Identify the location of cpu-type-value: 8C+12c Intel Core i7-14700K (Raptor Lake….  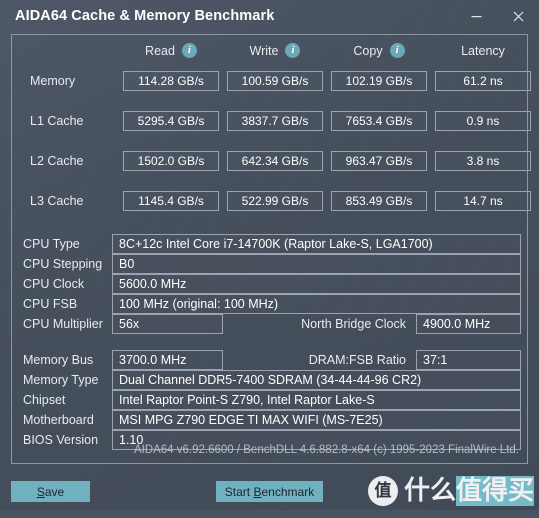
(316, 244).